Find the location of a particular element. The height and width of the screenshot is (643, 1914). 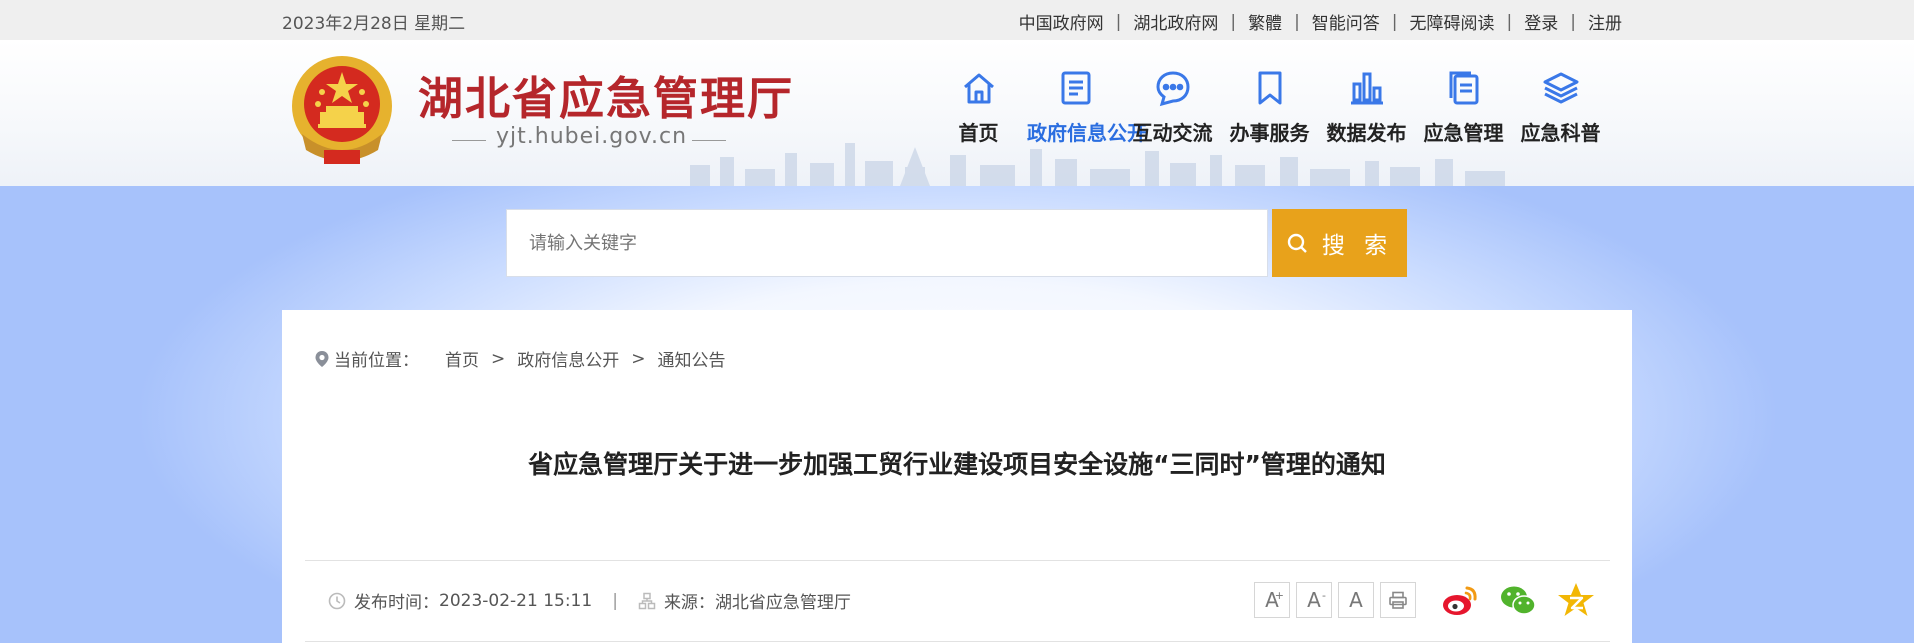

source-value: 湖北省应急管理厅 is located at coordinates (782, 603).